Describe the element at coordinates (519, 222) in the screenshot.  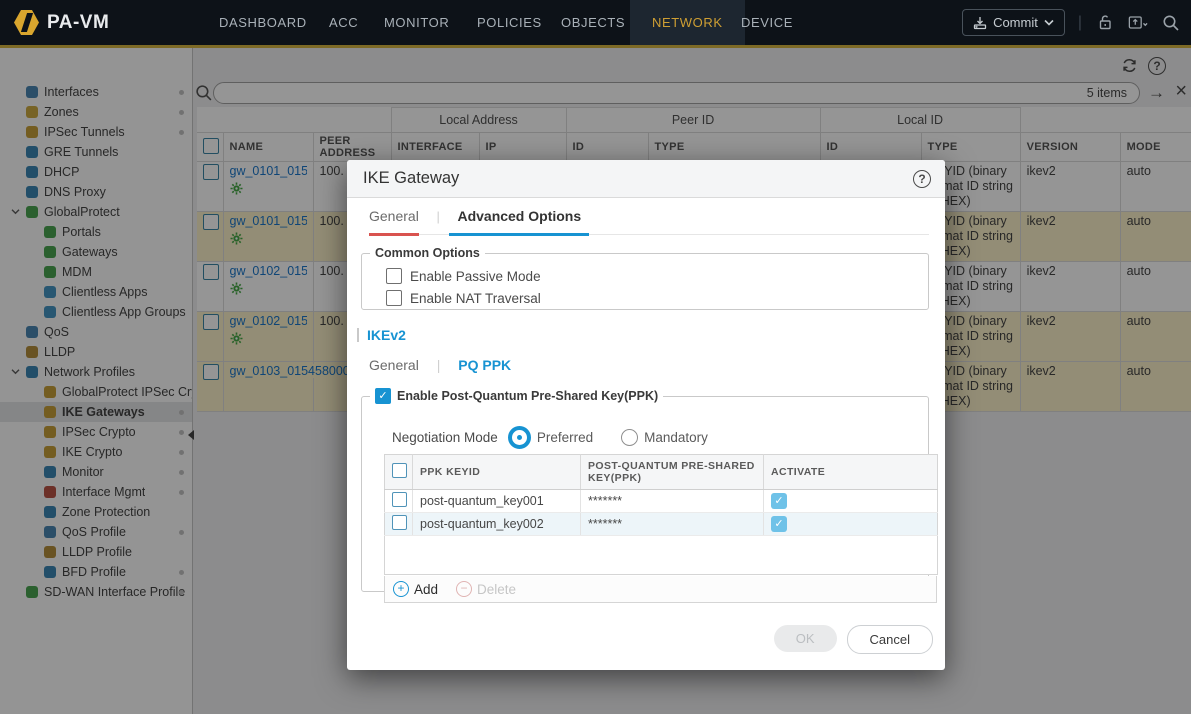
I see `tab-advanced-options: Advanced Options` at that location.